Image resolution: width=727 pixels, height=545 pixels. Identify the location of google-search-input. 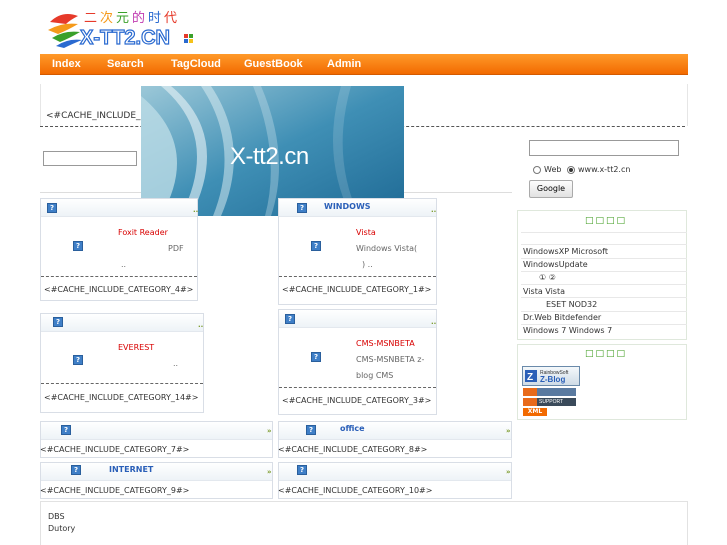
(604, 148).